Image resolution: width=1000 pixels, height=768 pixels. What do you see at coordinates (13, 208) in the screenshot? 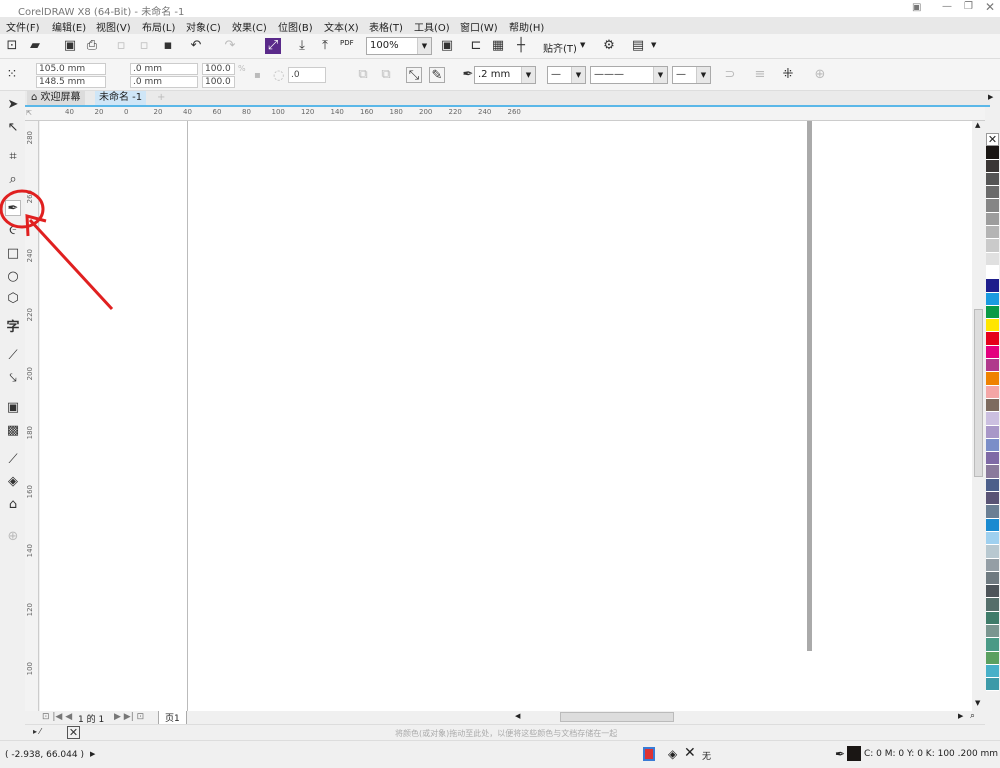
I see `pen-tool-icon: ✒` at bounding box center [13, 208].